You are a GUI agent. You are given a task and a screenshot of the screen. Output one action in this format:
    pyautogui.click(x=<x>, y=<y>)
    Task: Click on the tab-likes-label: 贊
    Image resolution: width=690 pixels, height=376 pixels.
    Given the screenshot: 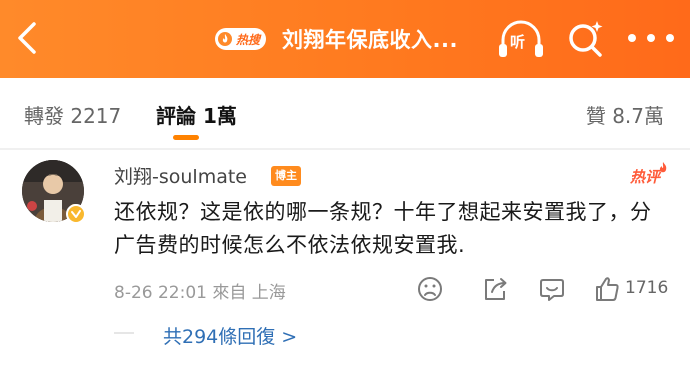 What is the action you would take?
    pyautogui.click(x=595, y=116)
    